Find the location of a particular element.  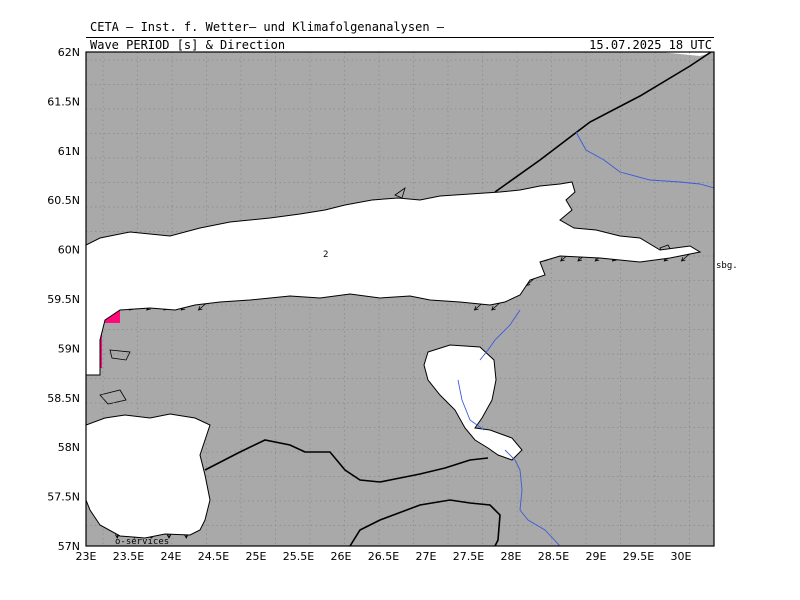

longitude-tick-label: 24E is located at coordinates (171, 556).